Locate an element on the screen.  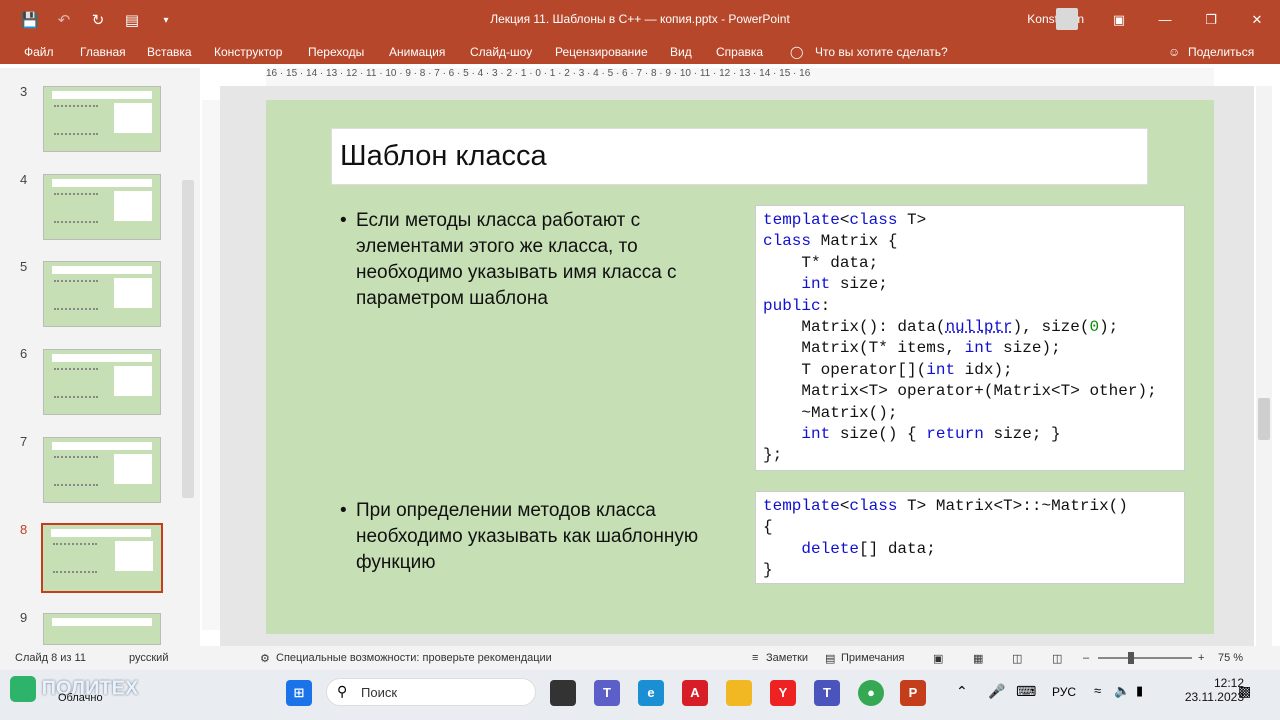
language-indicator: русский is located at coordinates (148, 658).